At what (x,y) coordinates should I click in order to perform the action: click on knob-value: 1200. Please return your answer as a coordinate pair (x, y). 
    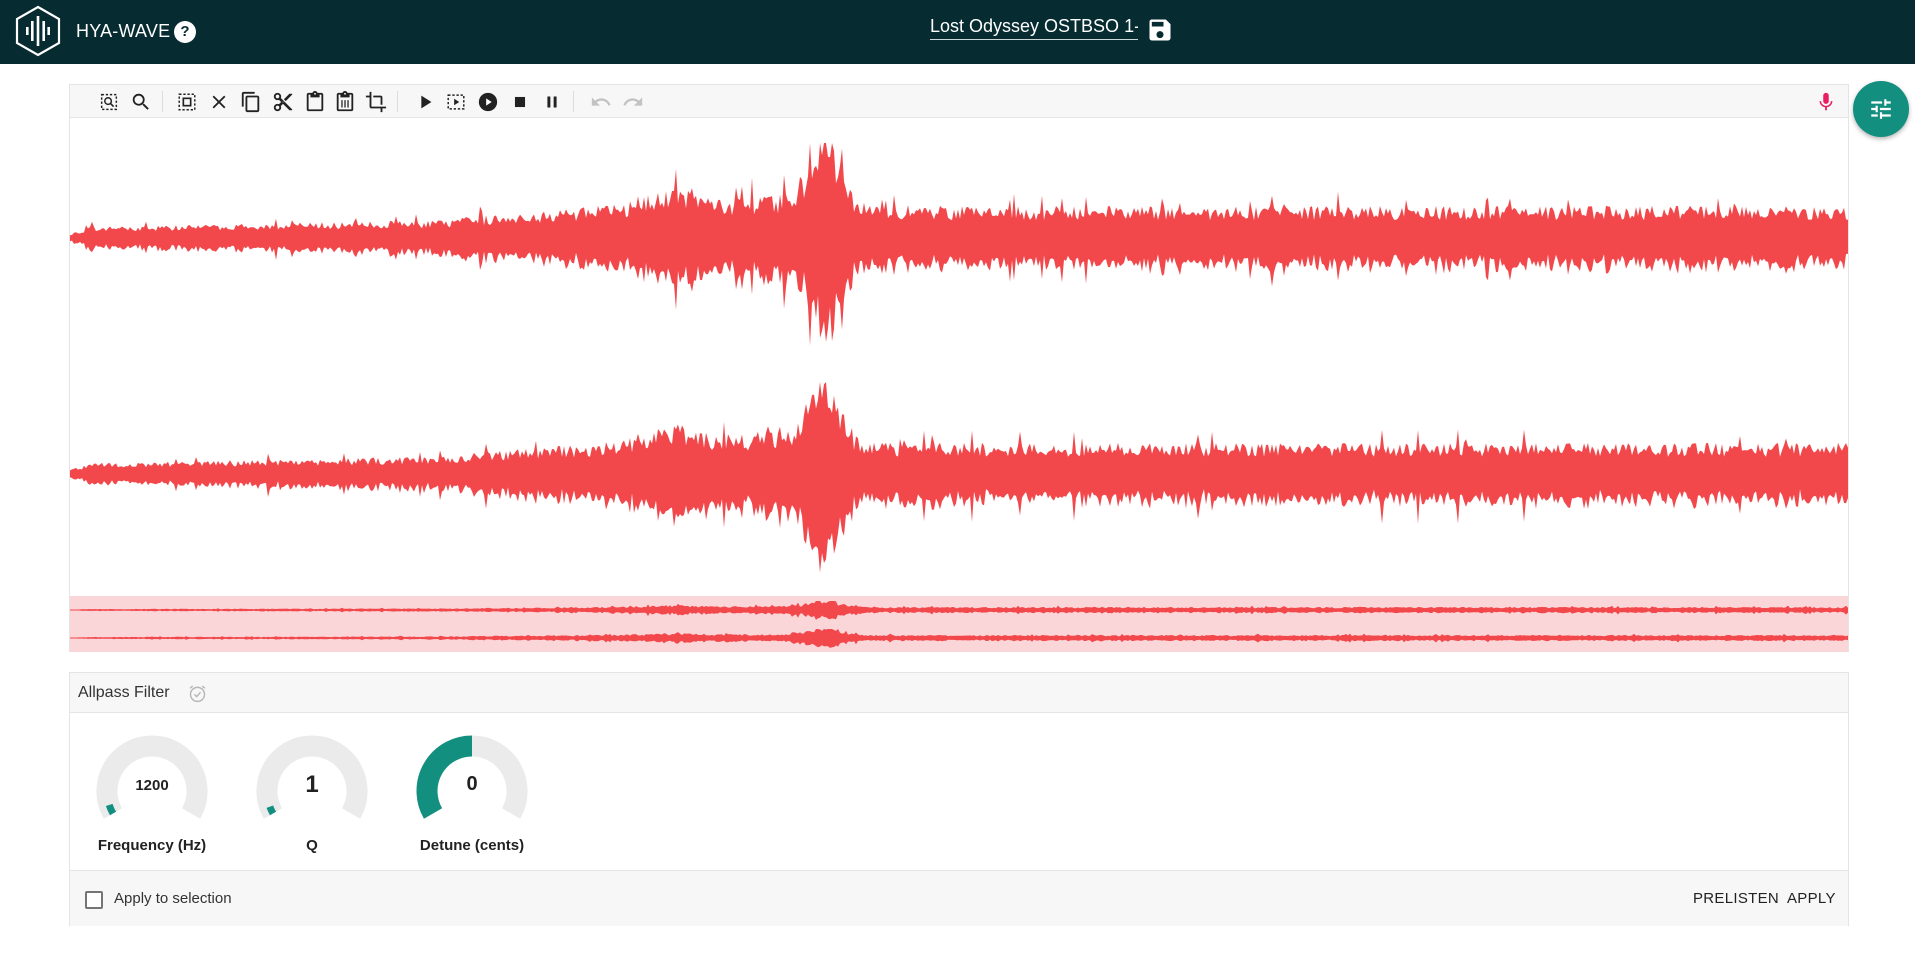
    Looking at the image, I should click on (152, 785).